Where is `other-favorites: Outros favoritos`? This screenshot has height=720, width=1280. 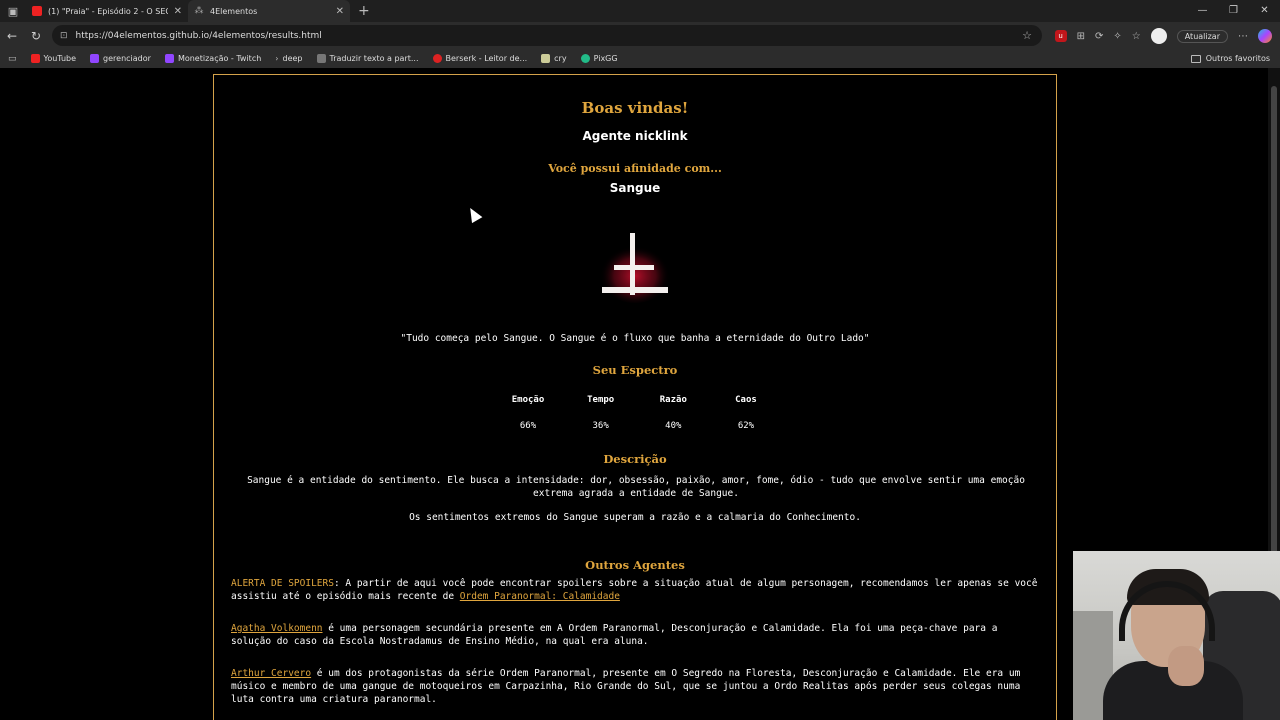 other-favorites: Outros favoritos is located at coordinates (1230, 58).